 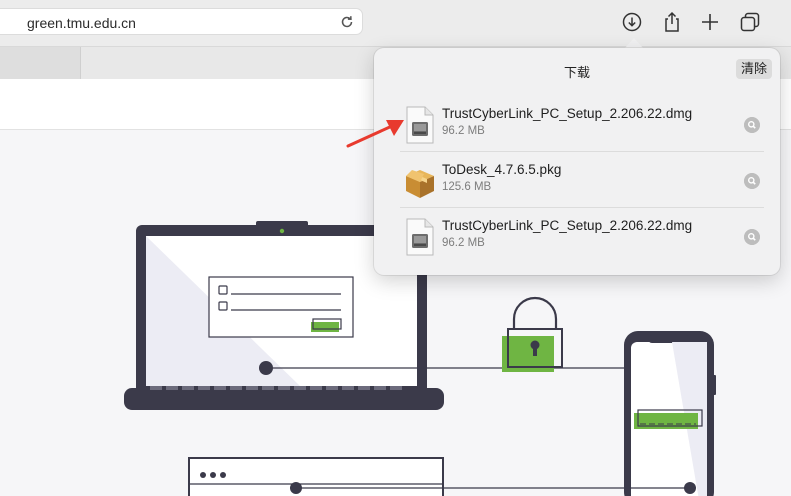 I want to click on annotation-arrow-icon, so click(x=375, y=134).